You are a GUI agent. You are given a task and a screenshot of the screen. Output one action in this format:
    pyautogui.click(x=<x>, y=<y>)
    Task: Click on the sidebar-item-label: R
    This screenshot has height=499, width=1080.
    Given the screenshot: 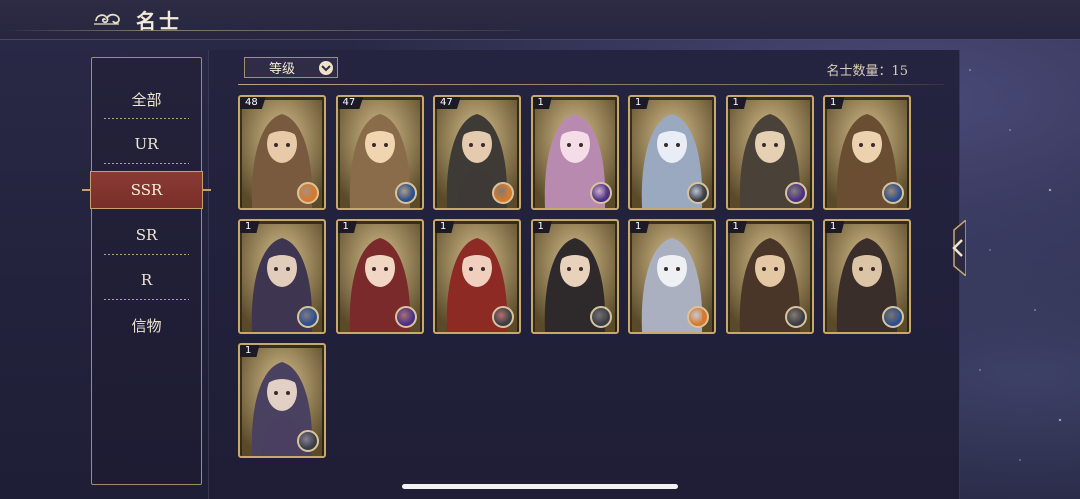 What is the action you would take?
    pyautogui.click(x=146, y=280)
    